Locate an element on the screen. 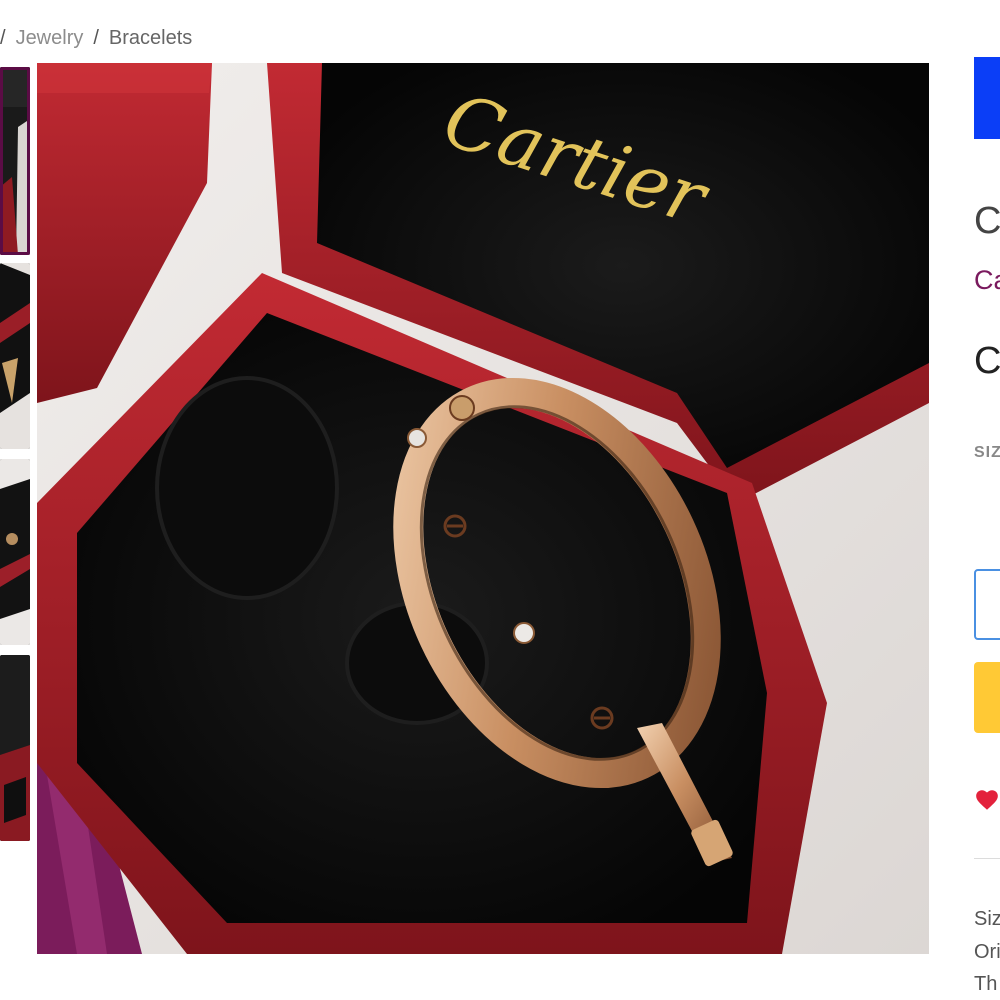 The height and width of the screenshot is (1000, 1000). breadcrumb: / Jewelry / Bracelets is located at coordinates (96, 38).